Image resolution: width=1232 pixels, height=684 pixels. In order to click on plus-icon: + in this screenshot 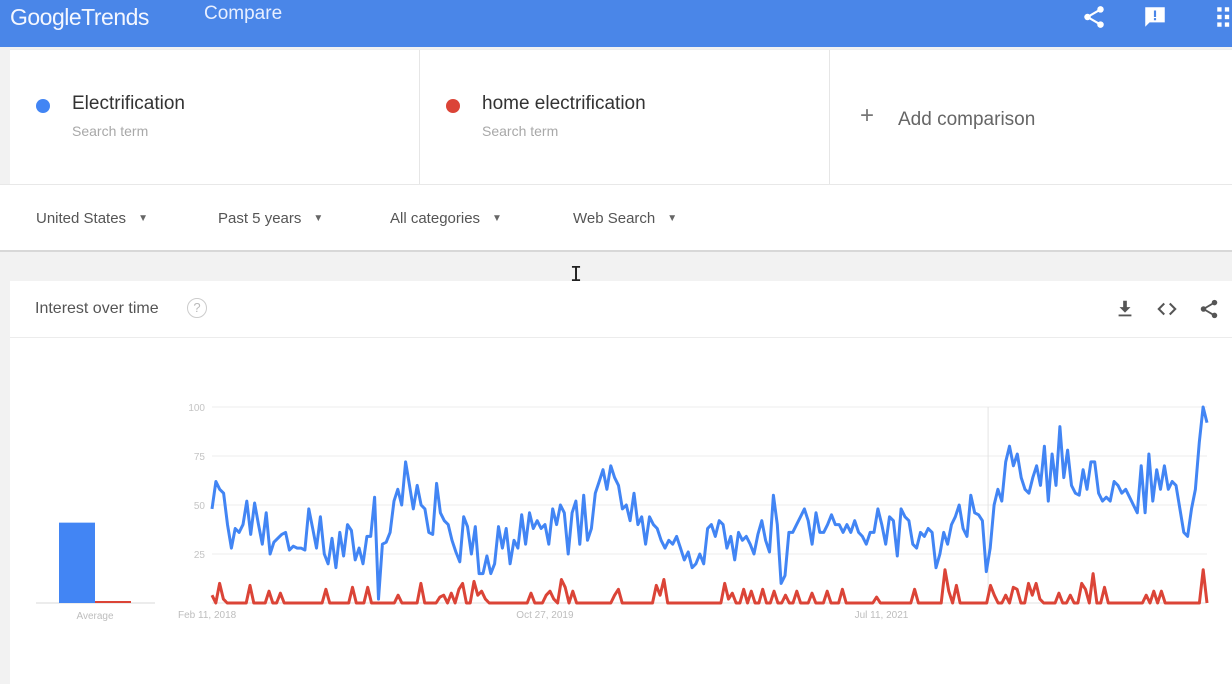, I will do `click(867, 115)`.